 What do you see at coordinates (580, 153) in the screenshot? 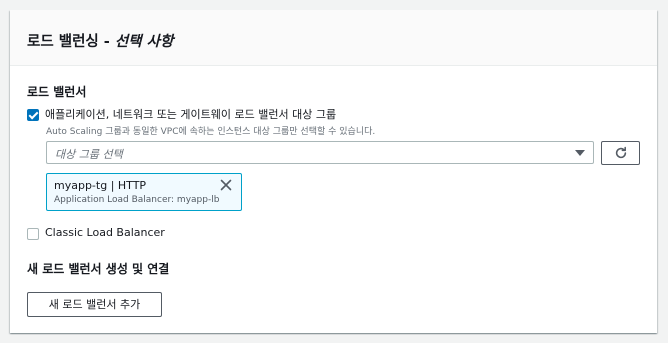
I see `caret-down-icon` at bounding box center [580, 153].